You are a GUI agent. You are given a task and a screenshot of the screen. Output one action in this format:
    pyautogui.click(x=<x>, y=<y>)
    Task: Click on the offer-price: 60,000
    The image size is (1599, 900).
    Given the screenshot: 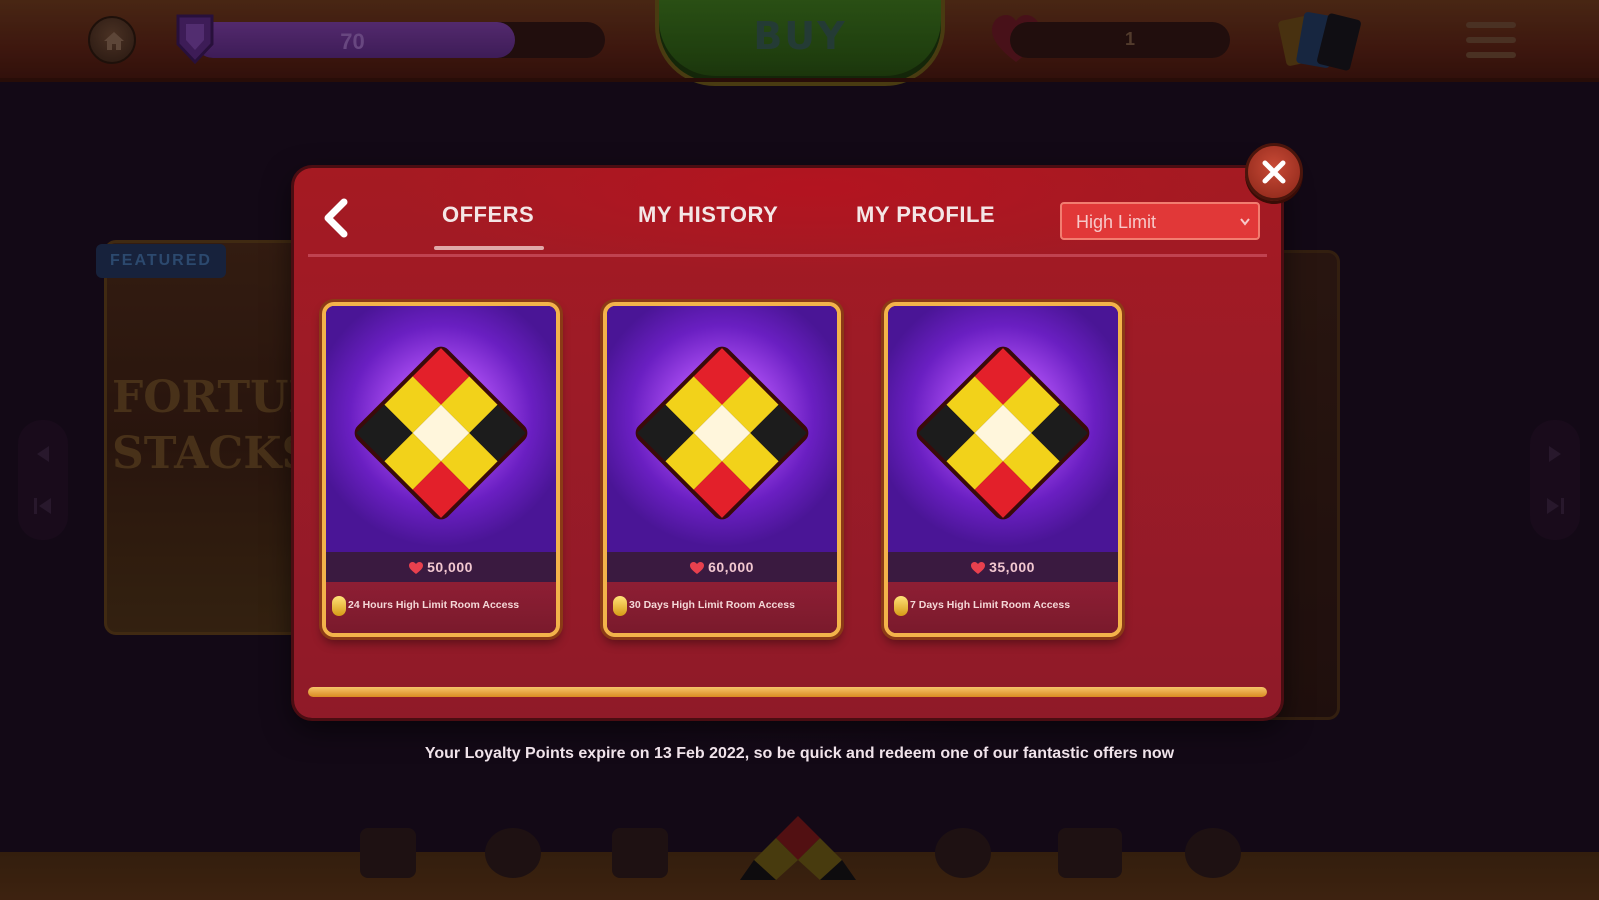 What is the action you would take?
    pyautogui.click(x=731, y=567)
    